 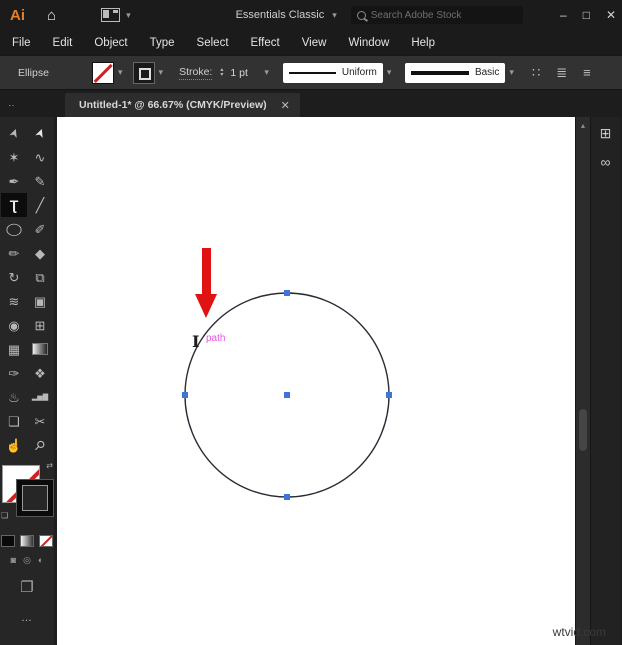 I want to click on free-transform-tool: ▣, so click(x=40, y=301).